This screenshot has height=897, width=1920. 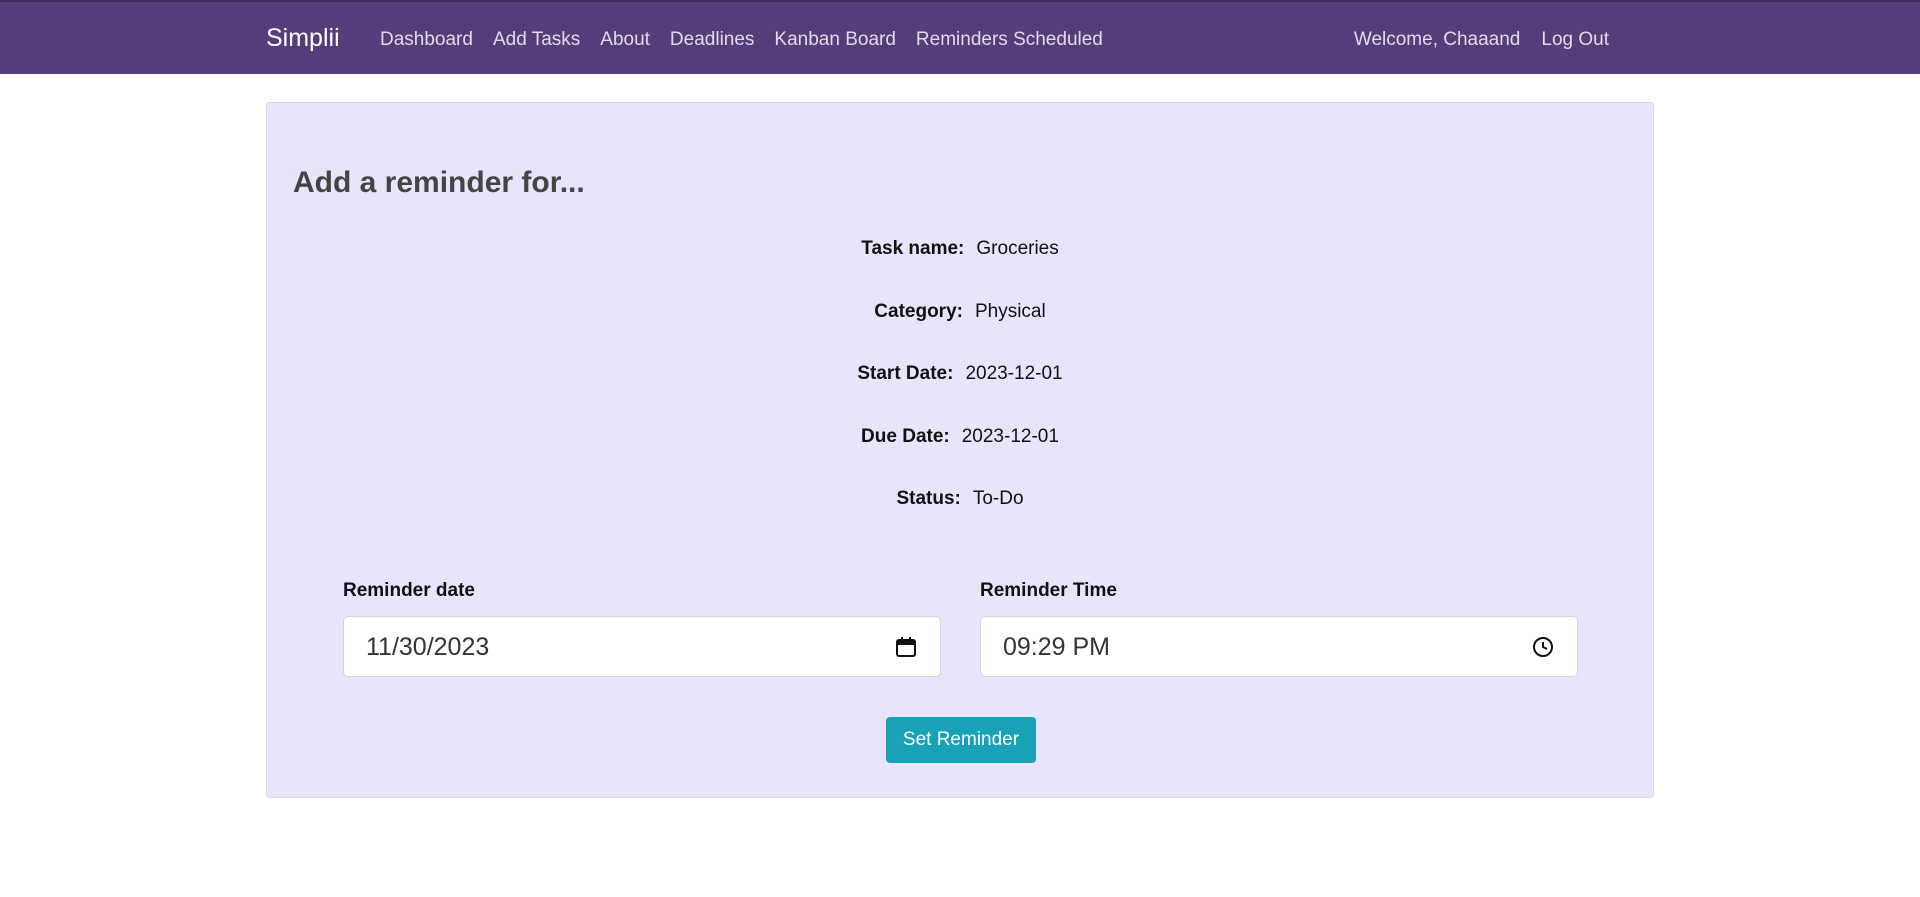 I want to click on reminder-date-input: 11/30/2023, so click(x=642, y=646).